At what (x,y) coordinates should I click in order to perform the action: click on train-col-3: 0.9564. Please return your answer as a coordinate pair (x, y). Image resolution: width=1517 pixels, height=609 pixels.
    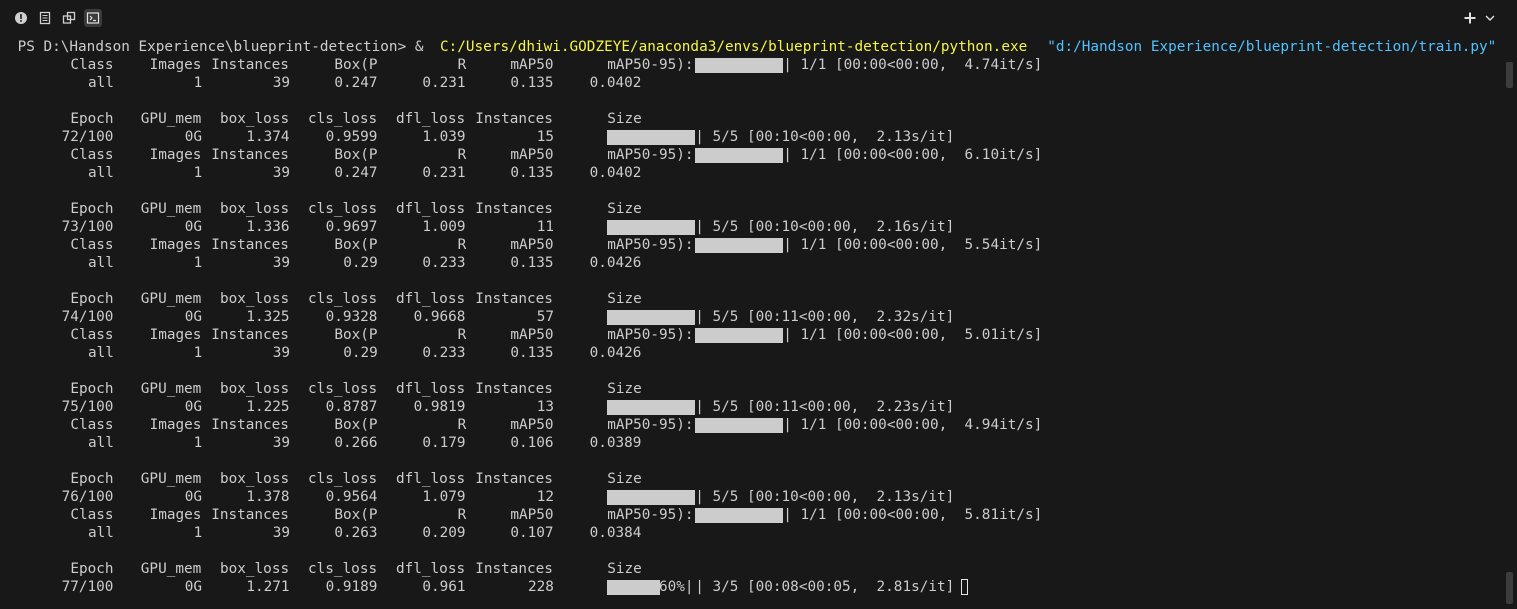
    Looking at the image, I should click on (351, 497).